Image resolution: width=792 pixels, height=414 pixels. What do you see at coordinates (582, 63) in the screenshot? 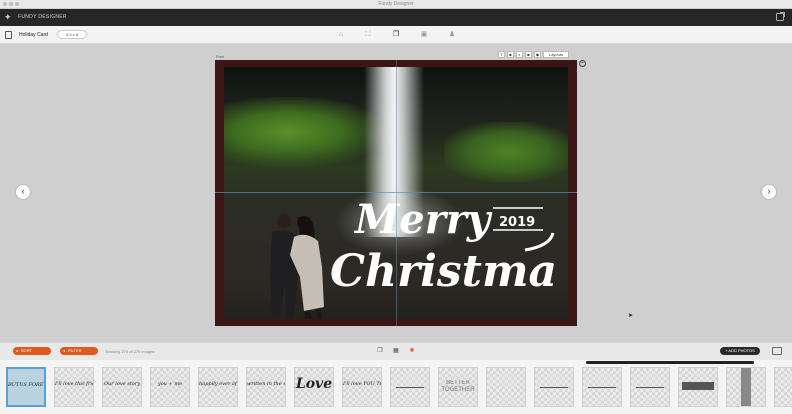
I see `card-options-icon: +` at bounding box center [582, 63].